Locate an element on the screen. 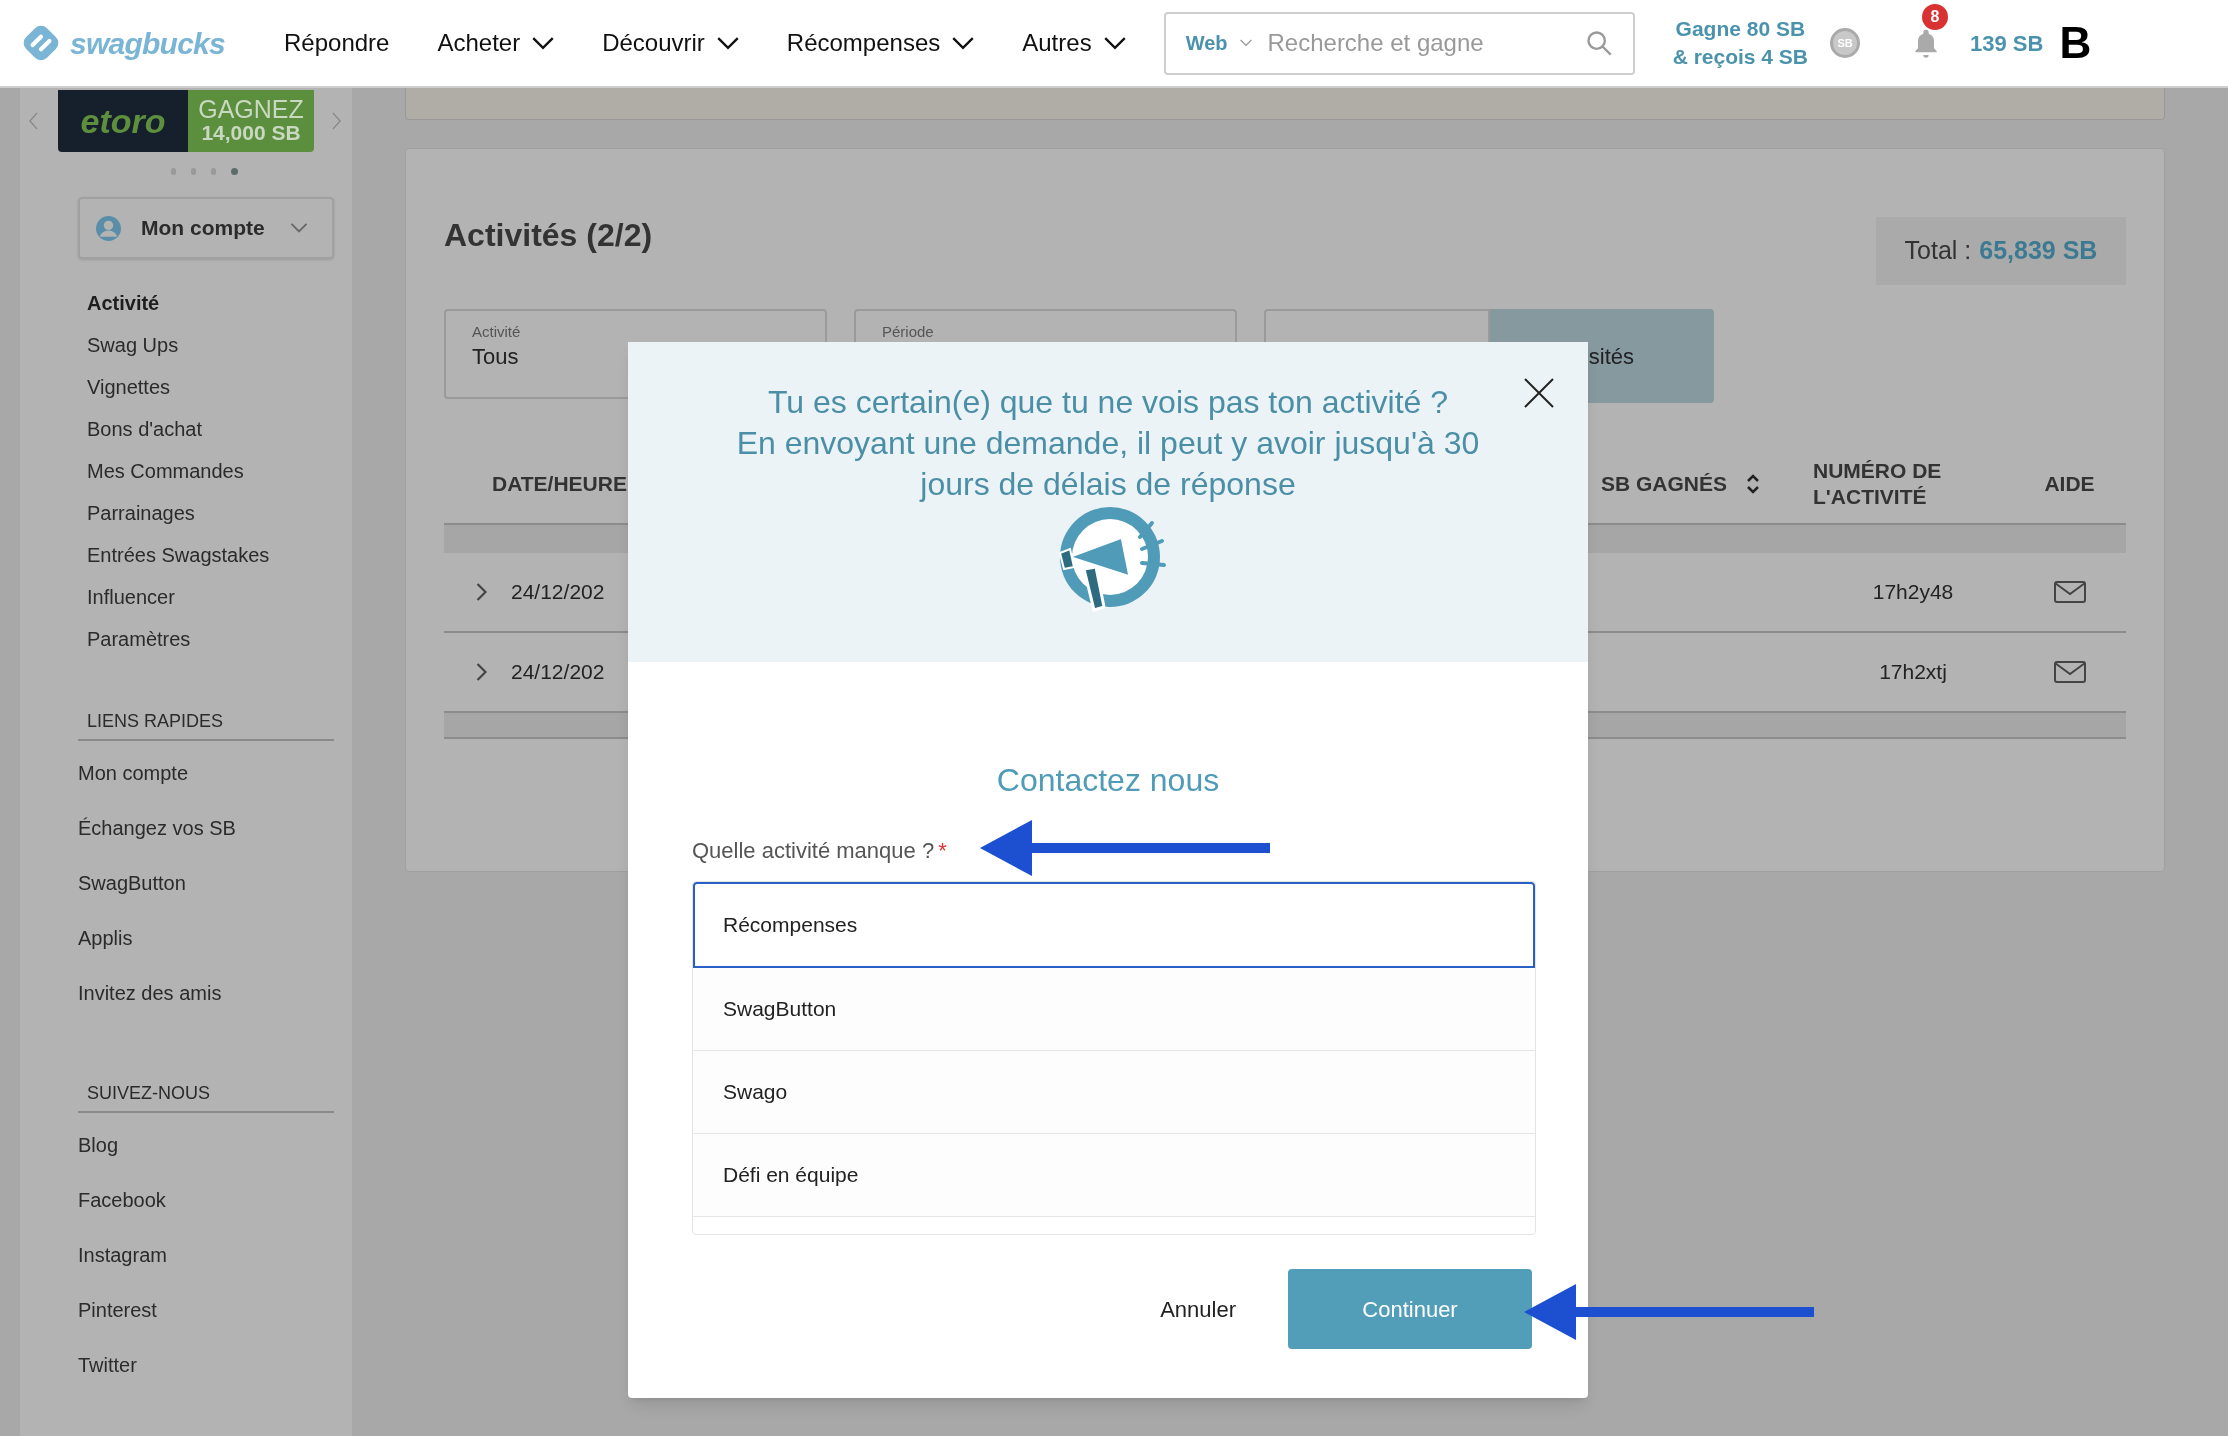 The width and height of the screenshot is (2228, 1436). required-mark: * is located at coordinates (942, 851).